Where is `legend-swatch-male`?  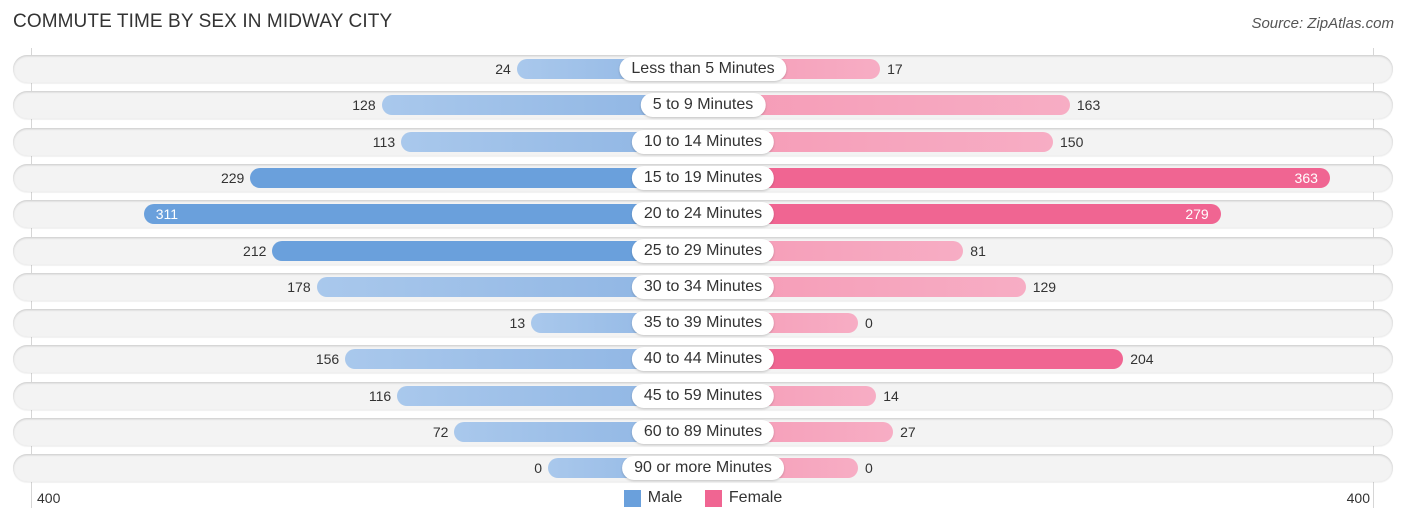 legend-swatch-male is located at coordinates (632, 498).